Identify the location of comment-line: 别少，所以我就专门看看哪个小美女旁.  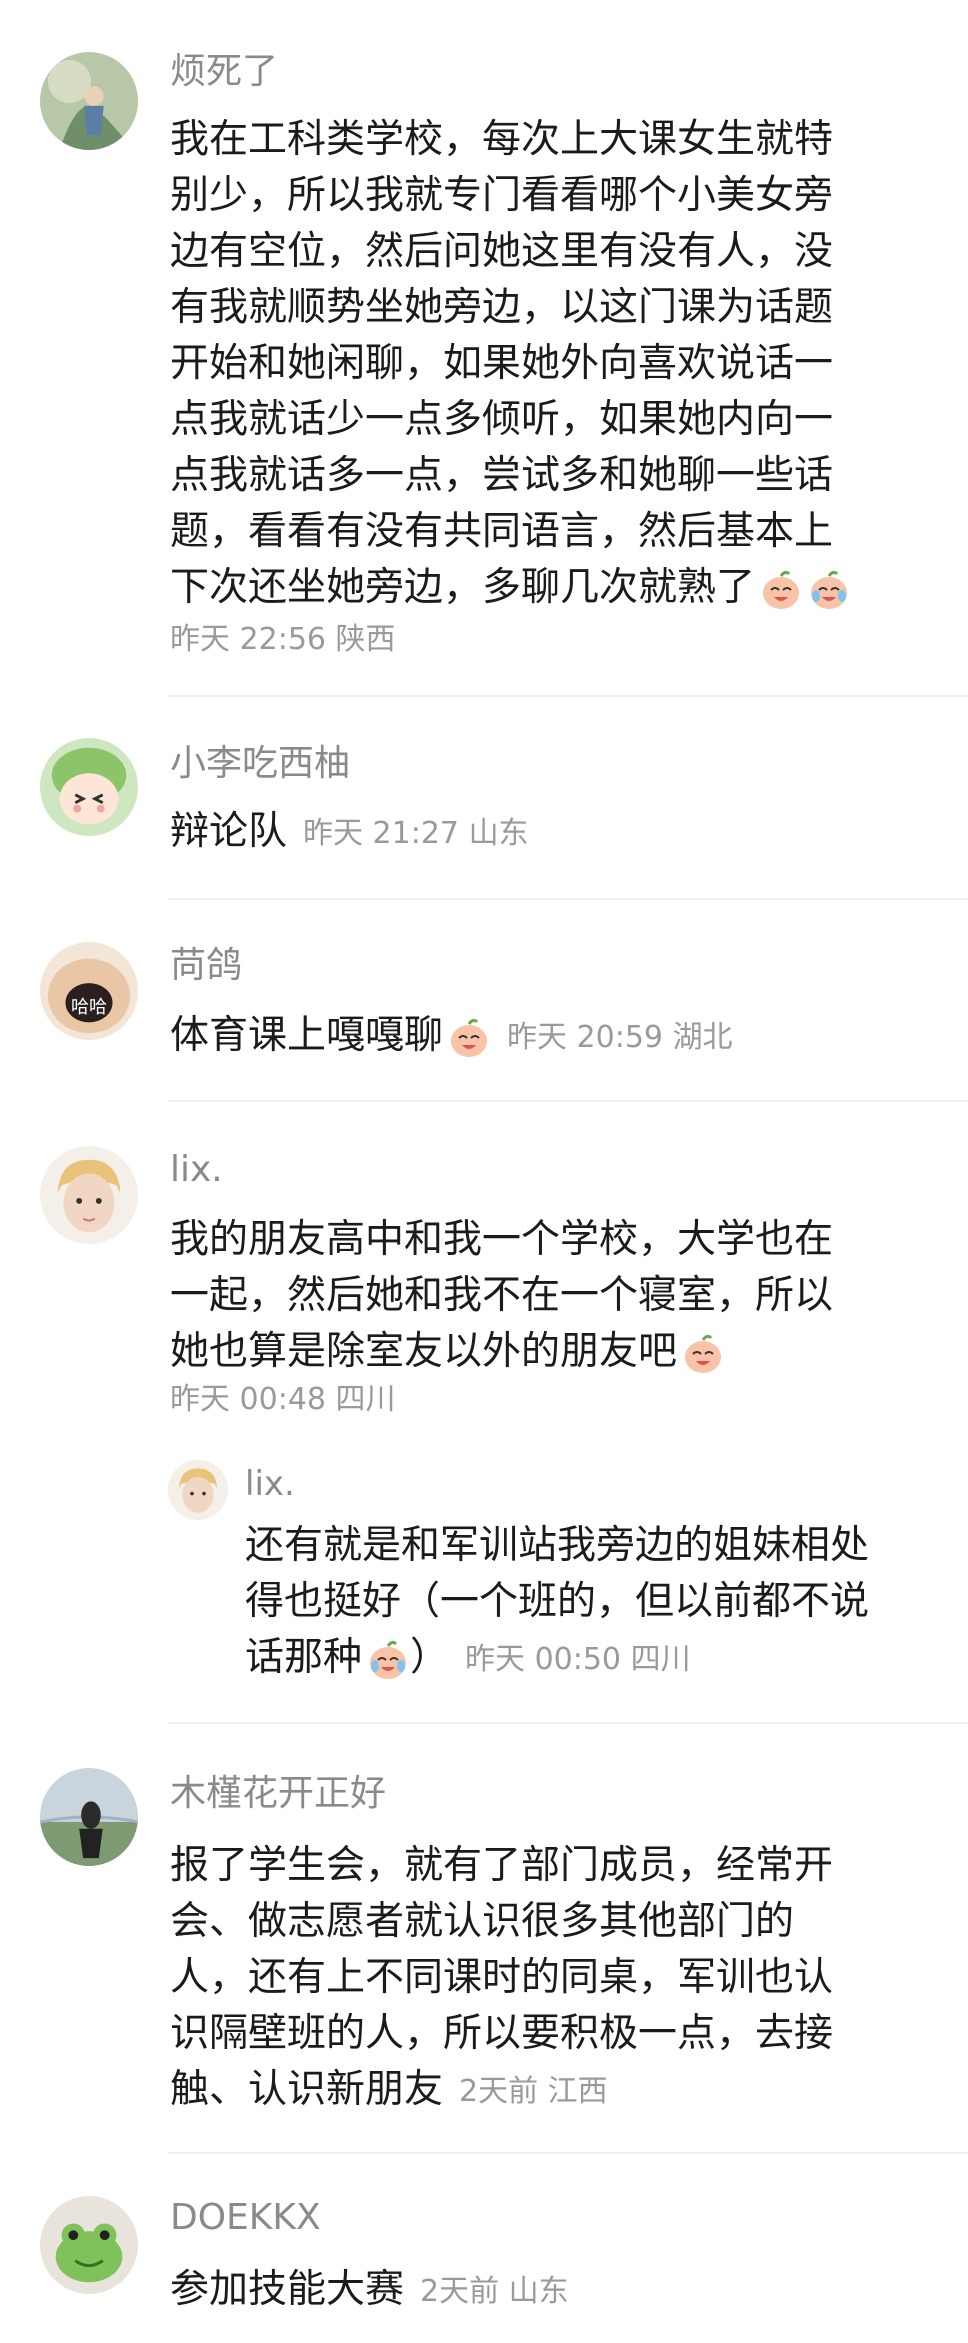
(502, 195).